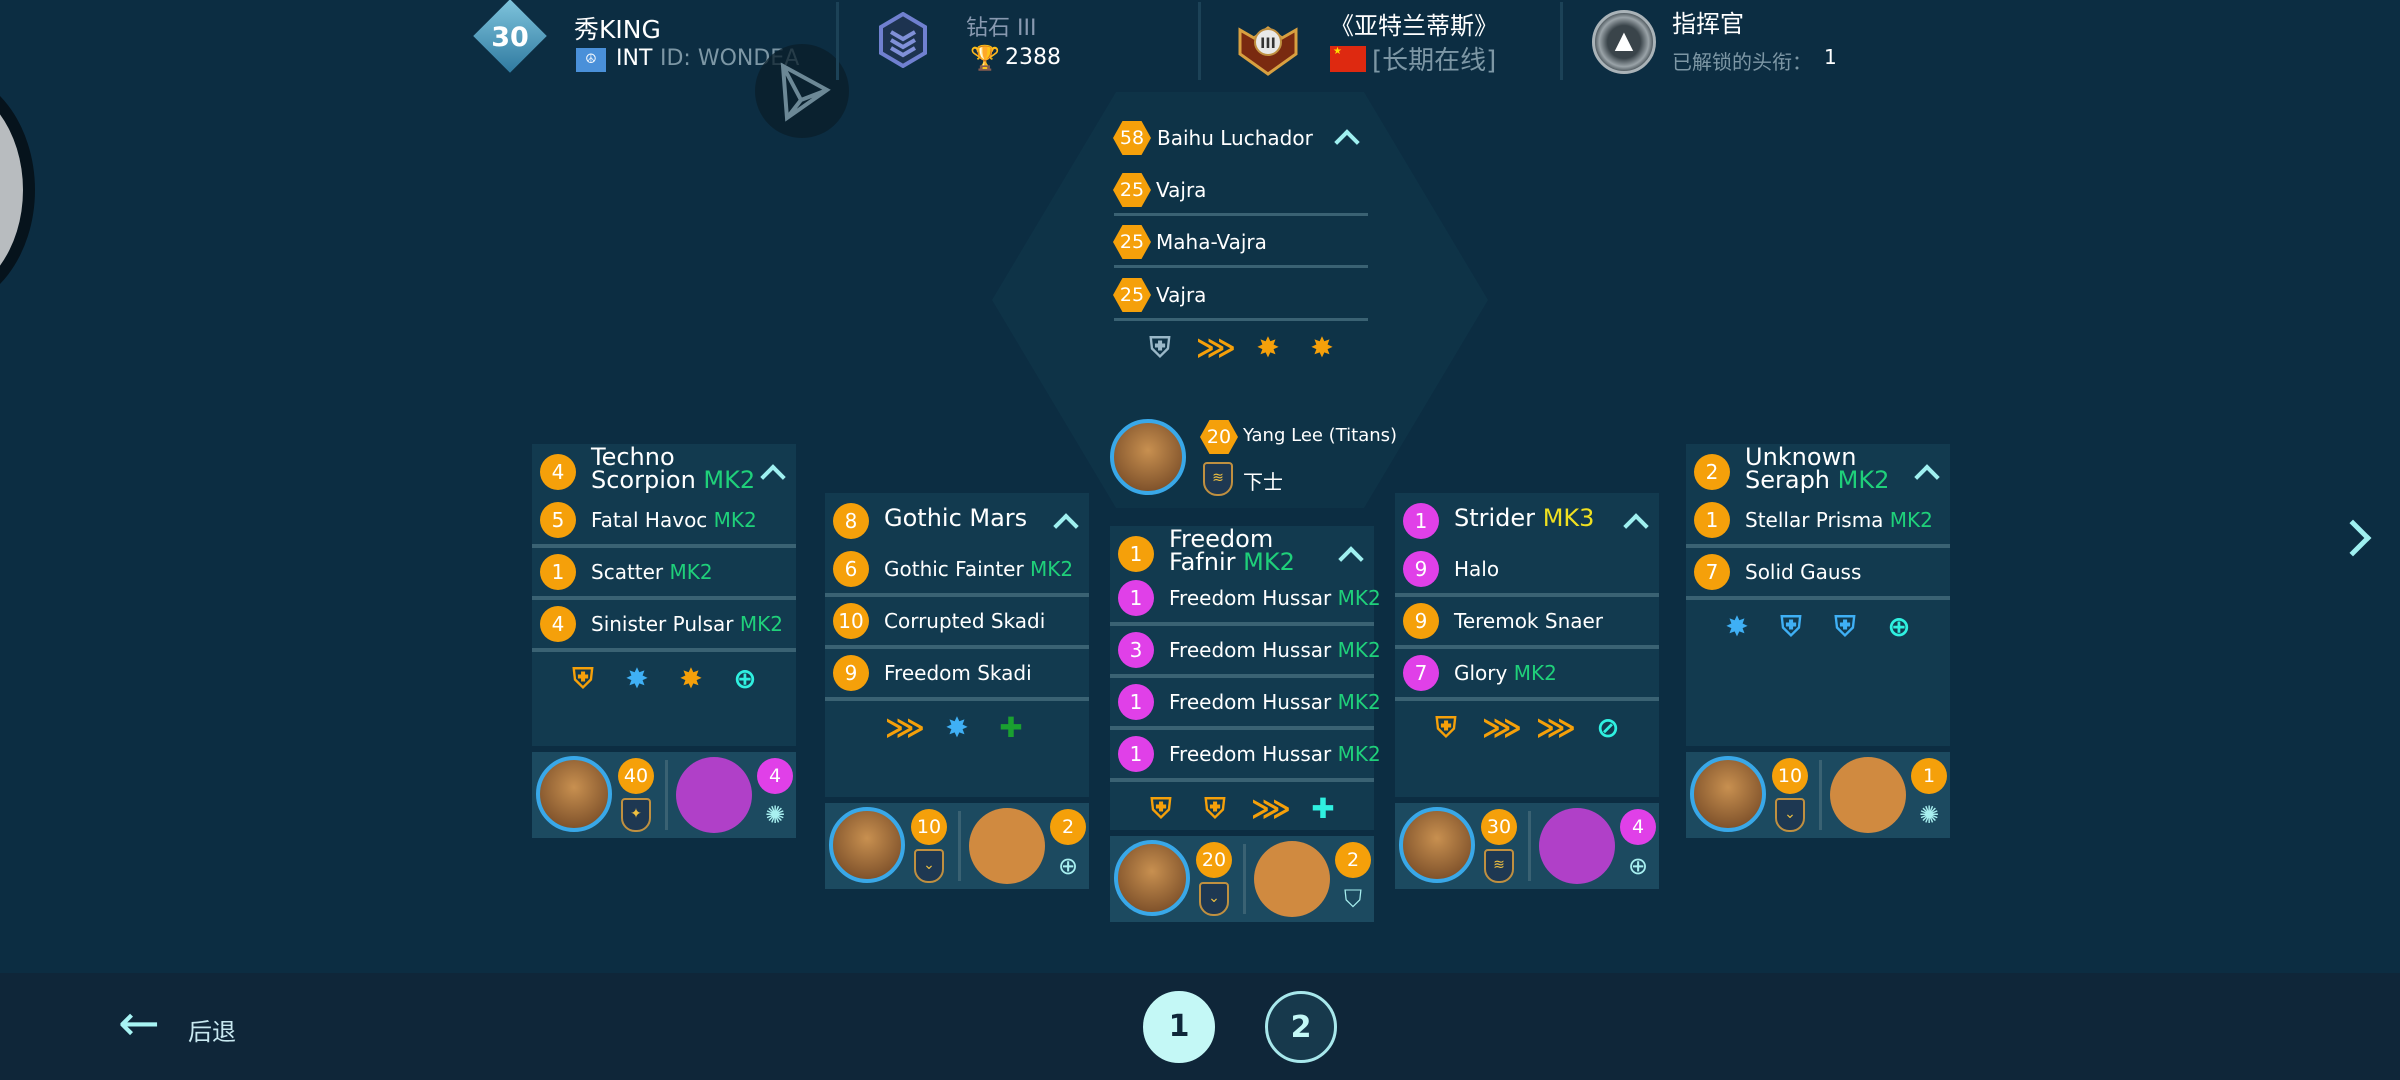  I want to click on weapon-row: 1 Stellar Prisma MK2, so click(1818, 522).